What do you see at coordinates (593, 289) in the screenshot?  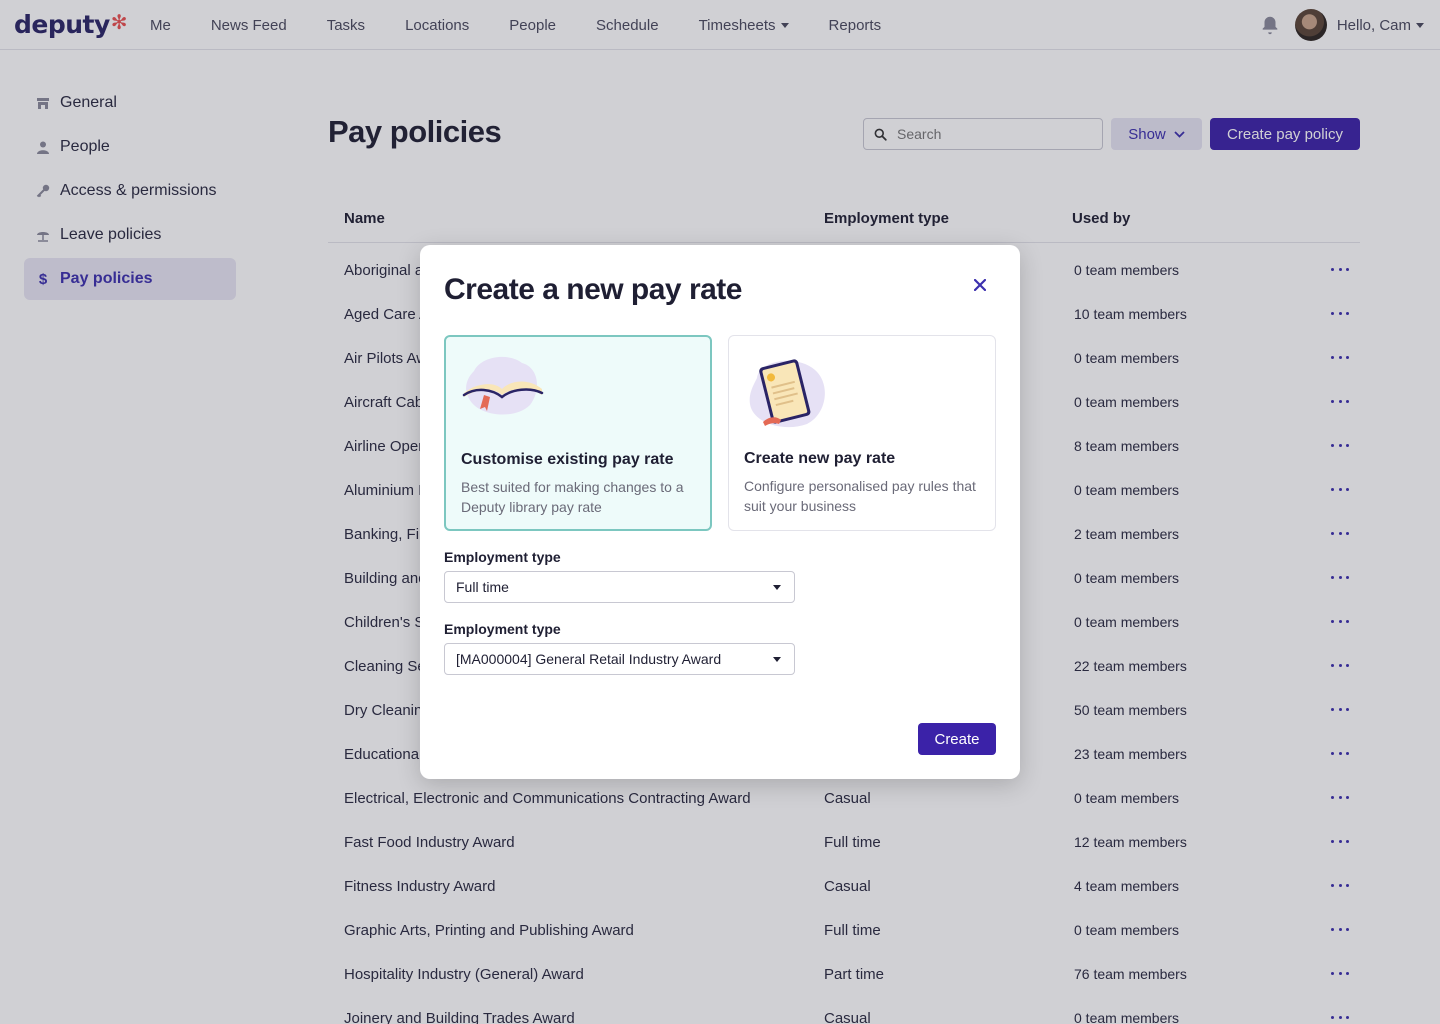 I see `modal-title: Create a new pay rate` at bounding box center [593, 289].